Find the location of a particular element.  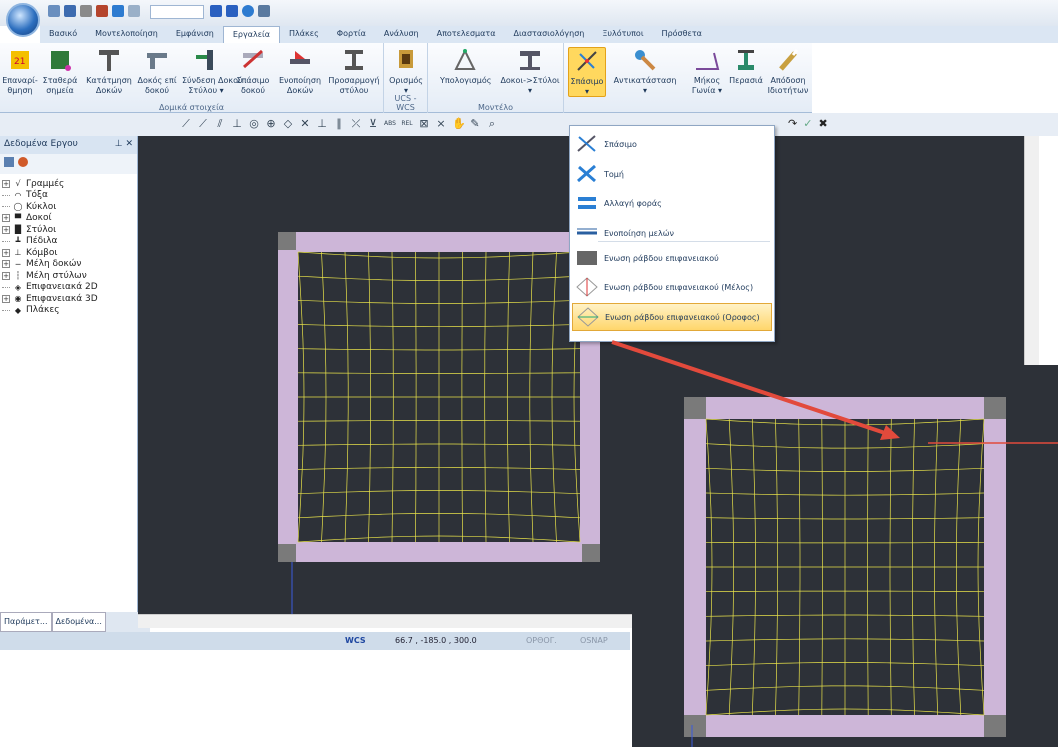

menu-item-5: Ενωση ράβδου επιφανειακού (Μέλος) is located at coordinates (672, 287).